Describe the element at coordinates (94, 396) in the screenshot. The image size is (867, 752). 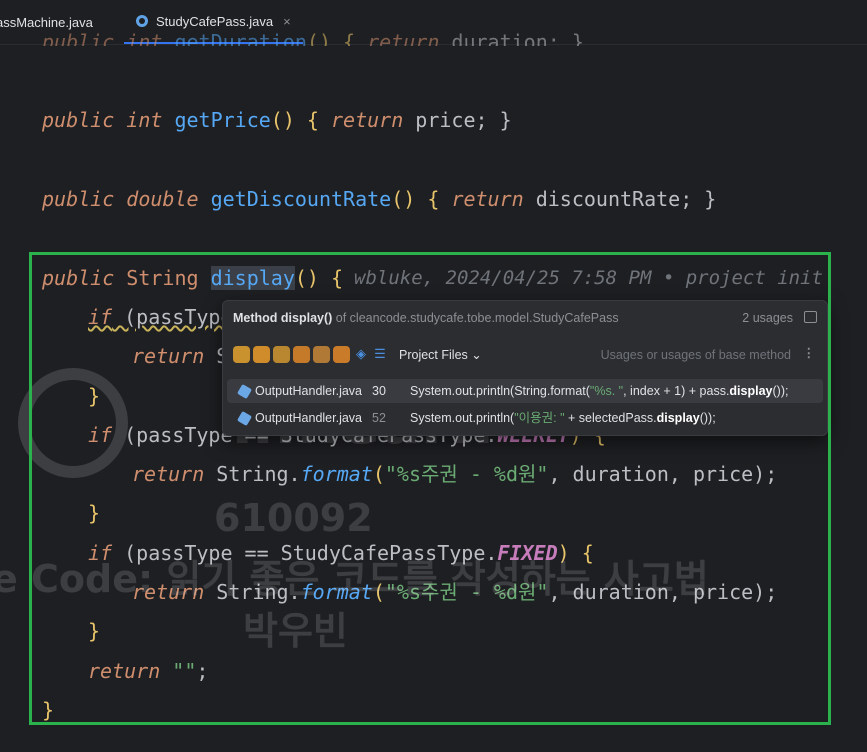
I see `code-brace-1: }` at that location.